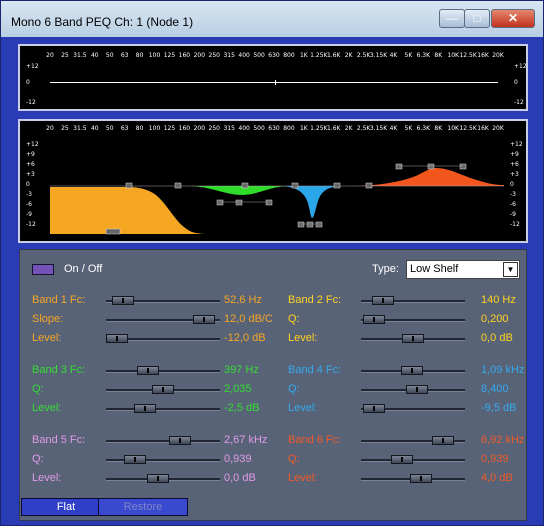 The height and width of the screenshot is (526, 544). Describe the element at coordinates (243, 300) in the screenshot. I see `band1-param-value: 52,6 Hz` at that location.